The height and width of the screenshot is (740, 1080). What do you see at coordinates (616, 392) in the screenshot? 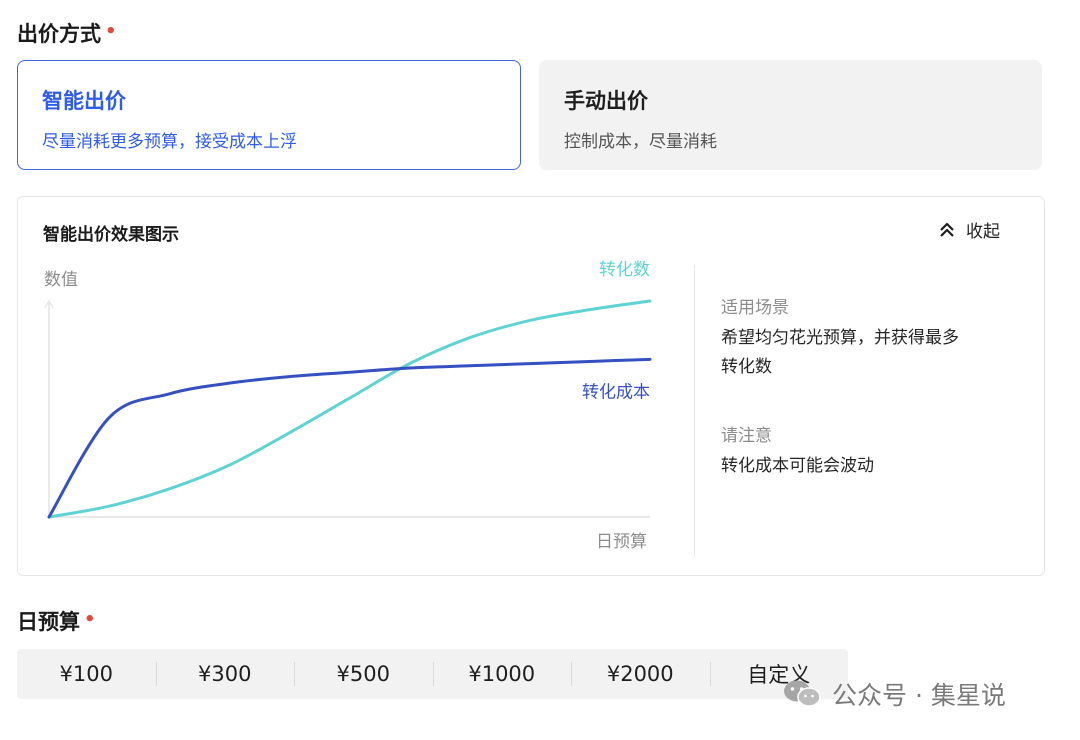
I see `series-label-conversion-cost: 转化成本` at bounding box center [616, 392].